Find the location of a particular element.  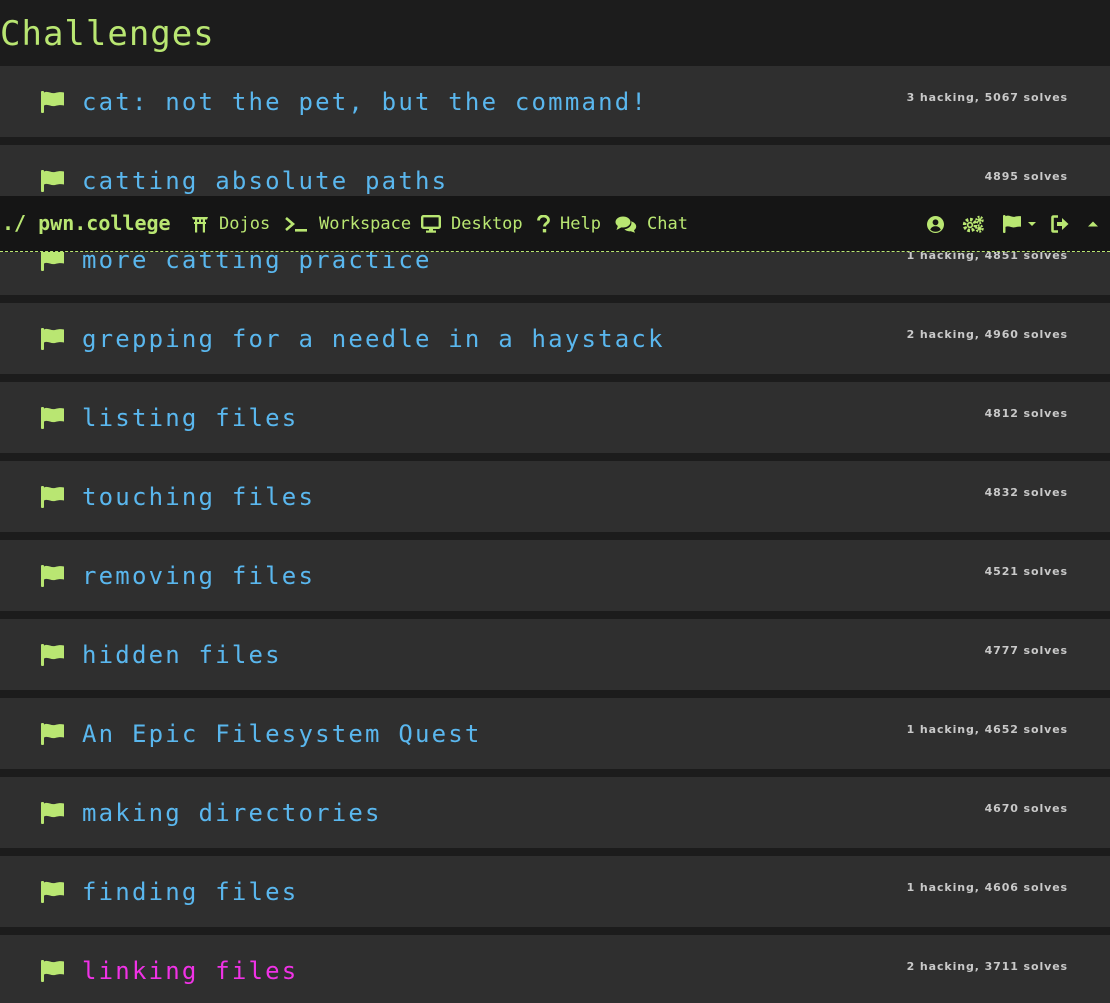

challenge-name: linking files is located at coordinates (190, 971).